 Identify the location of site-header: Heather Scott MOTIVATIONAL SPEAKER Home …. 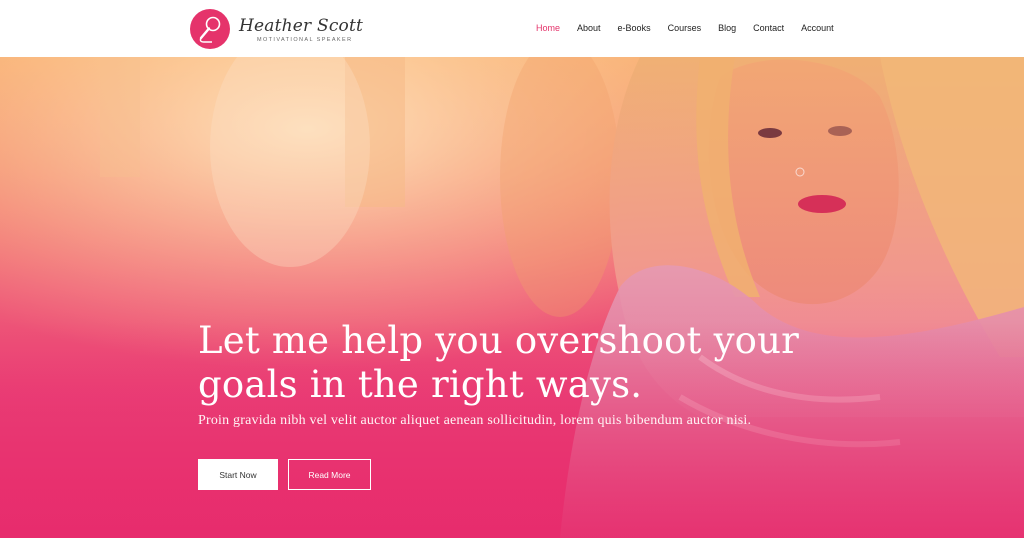
(512, 28).